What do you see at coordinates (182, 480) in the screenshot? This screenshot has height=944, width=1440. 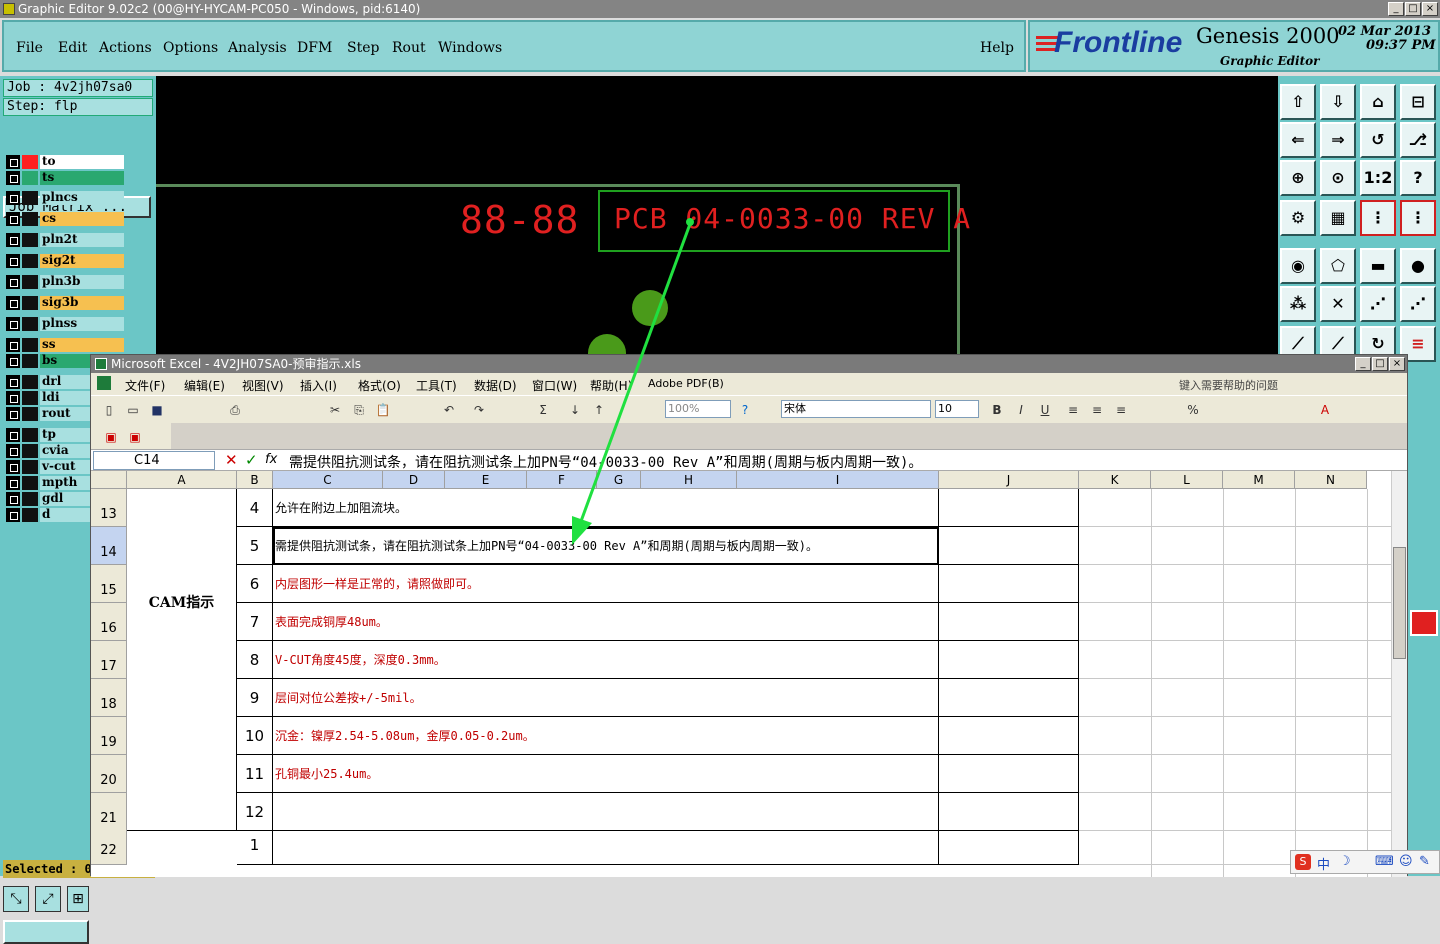 I see `column-header-A: A` at bounding box center [182, 480].